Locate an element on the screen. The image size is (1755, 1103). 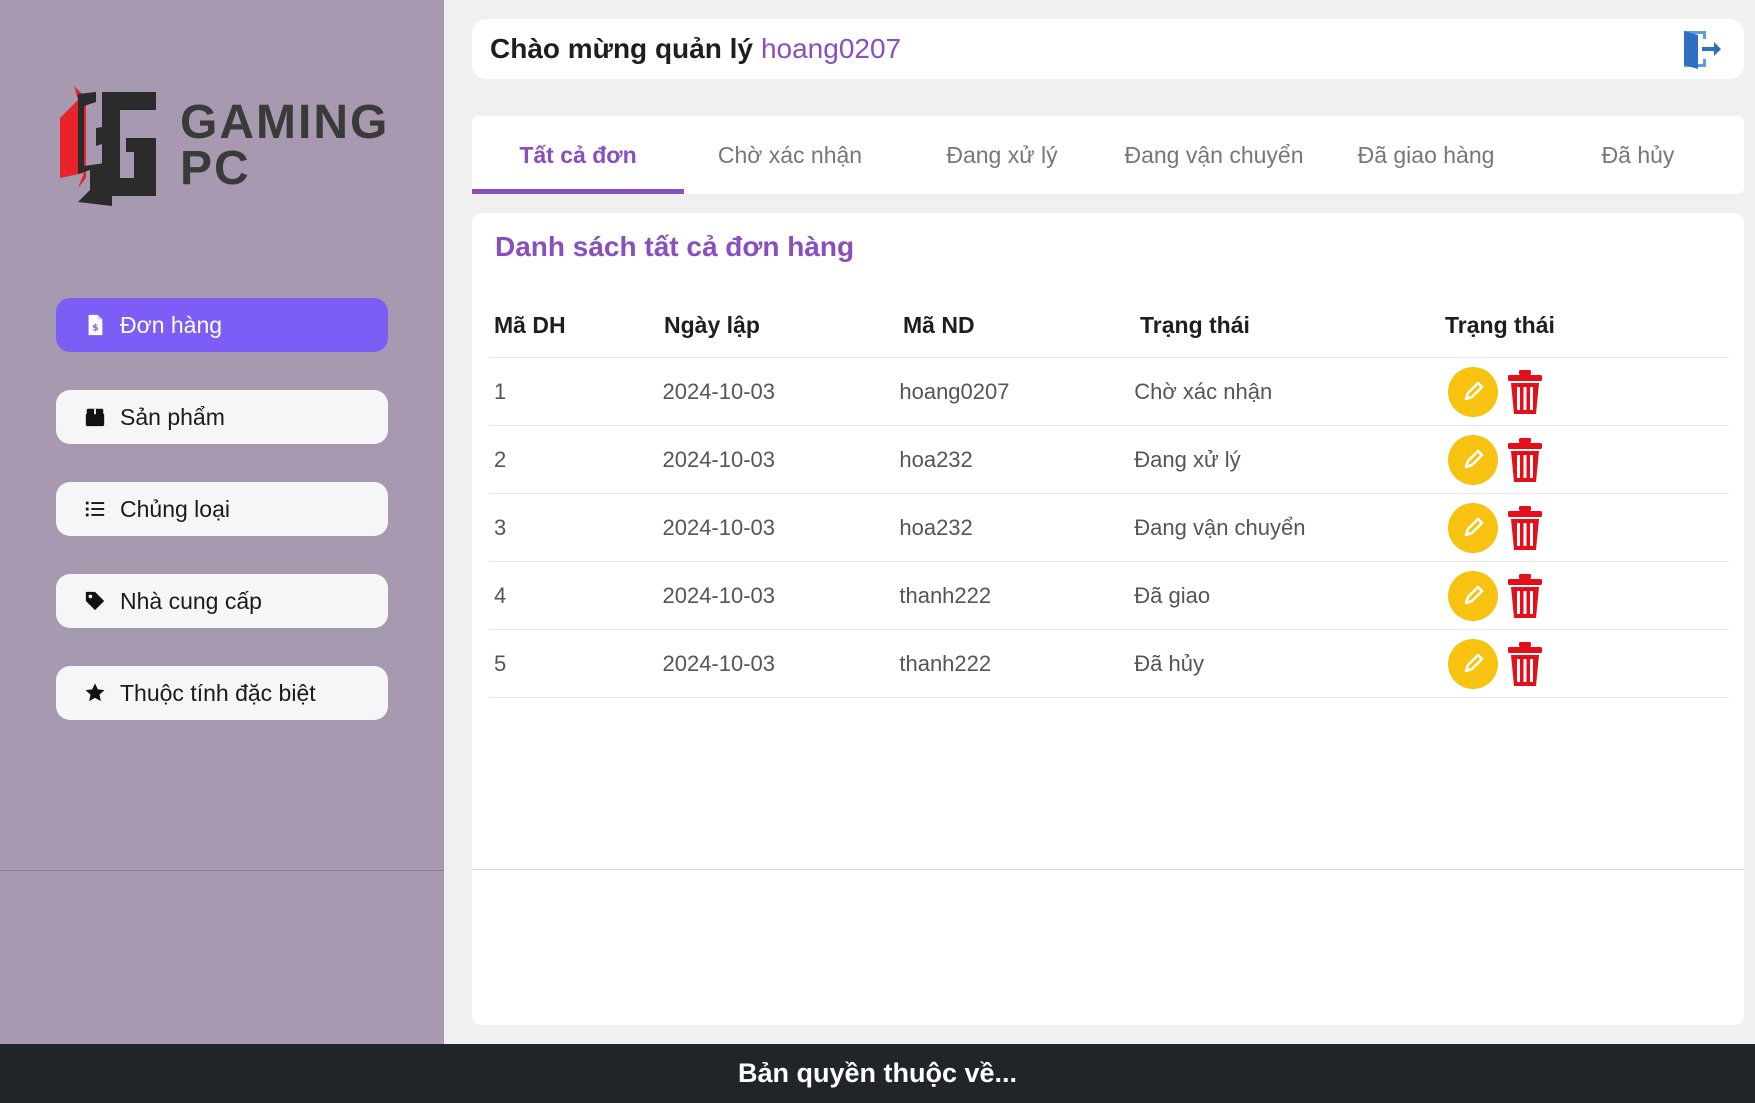
brand-line-2: PC is located at coordinates (215, 168).